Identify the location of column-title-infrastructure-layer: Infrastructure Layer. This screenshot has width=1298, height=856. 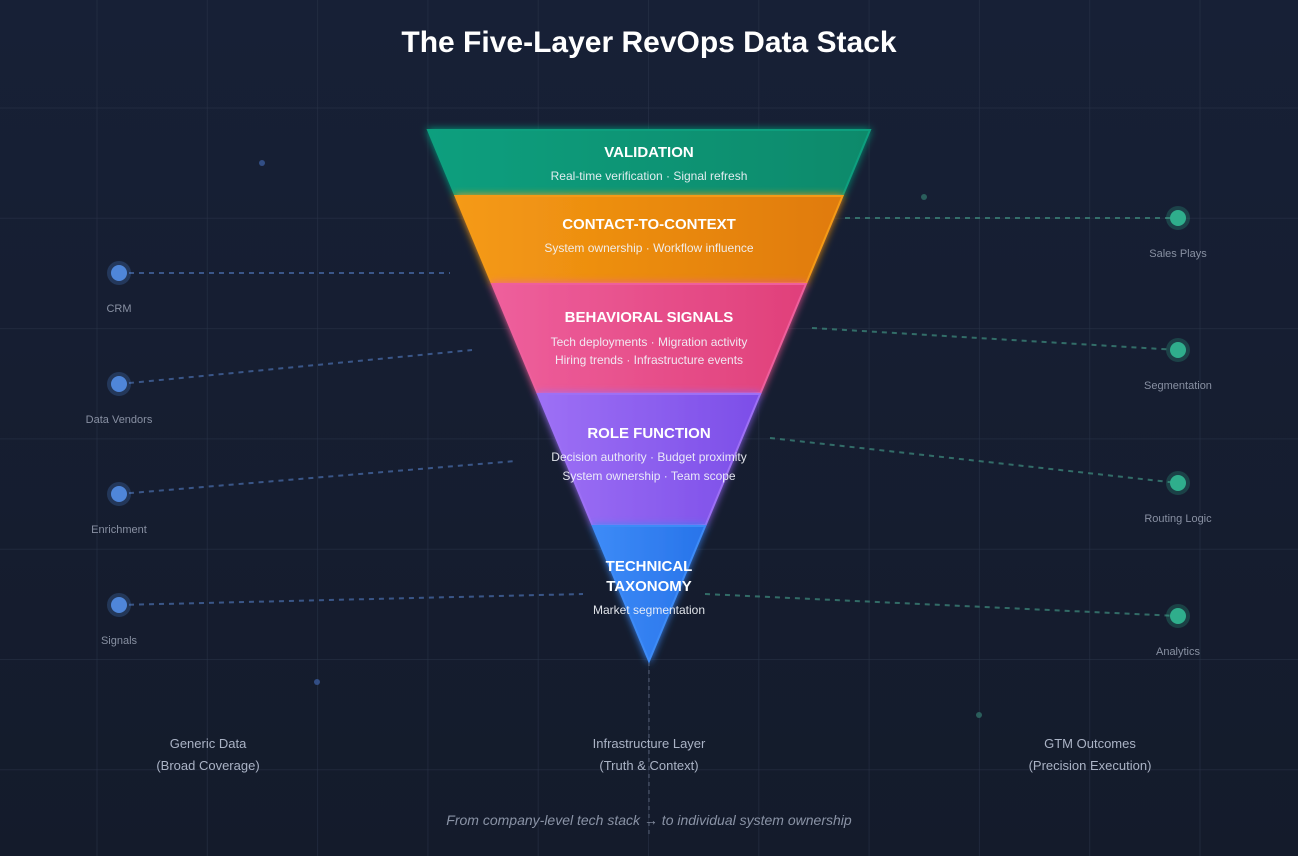
(649, 743).